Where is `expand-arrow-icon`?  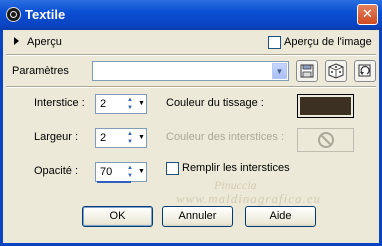 expand-arrow-icon is located at coordinates (16, 41).